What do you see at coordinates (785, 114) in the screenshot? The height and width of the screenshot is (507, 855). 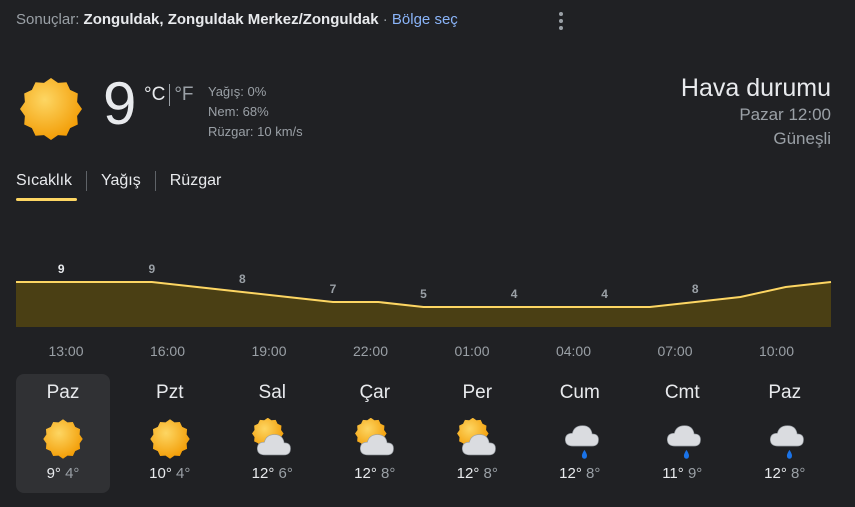 I see `weather-datetime: Pazar 12:00` at bounding box center [785, 114].